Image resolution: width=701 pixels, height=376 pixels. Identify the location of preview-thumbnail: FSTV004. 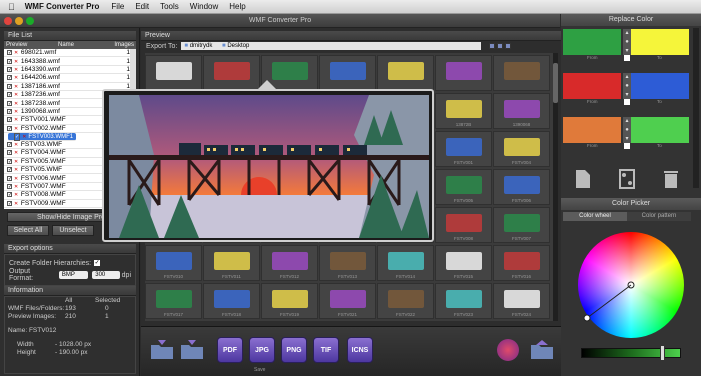
(521, 149).